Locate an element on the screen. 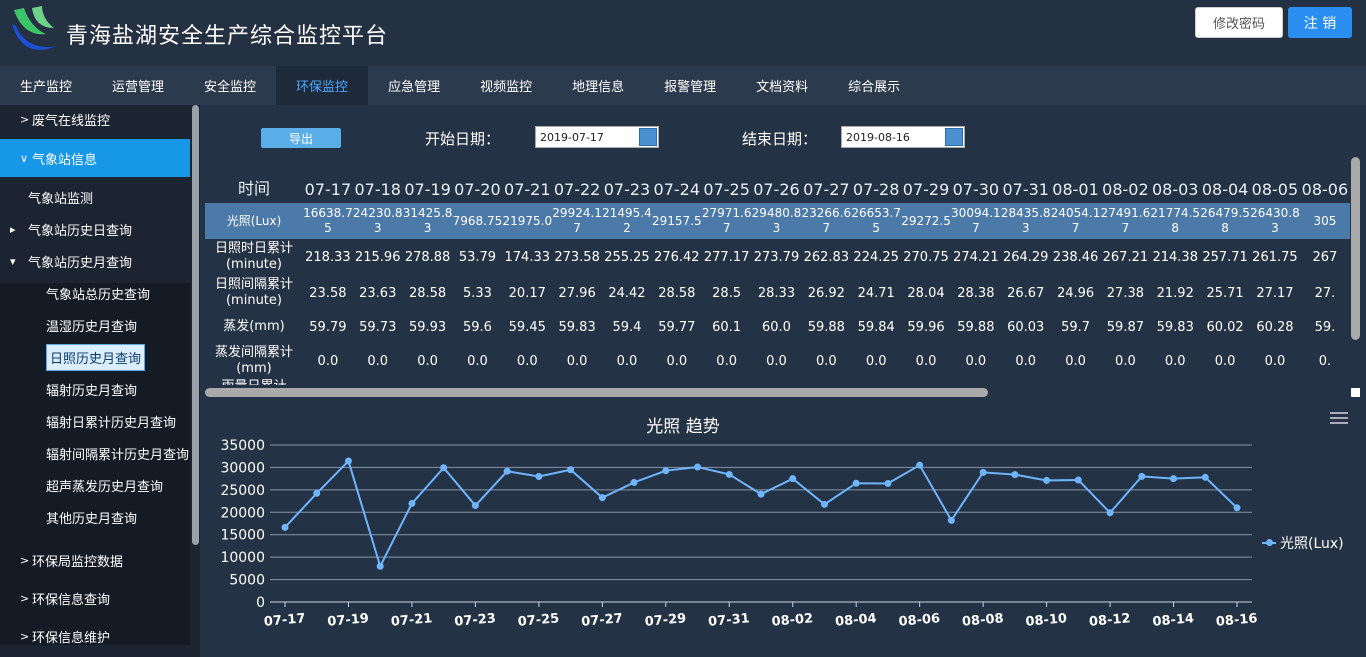  table-cell: 0.0 is located at coordinates (1075, 361).